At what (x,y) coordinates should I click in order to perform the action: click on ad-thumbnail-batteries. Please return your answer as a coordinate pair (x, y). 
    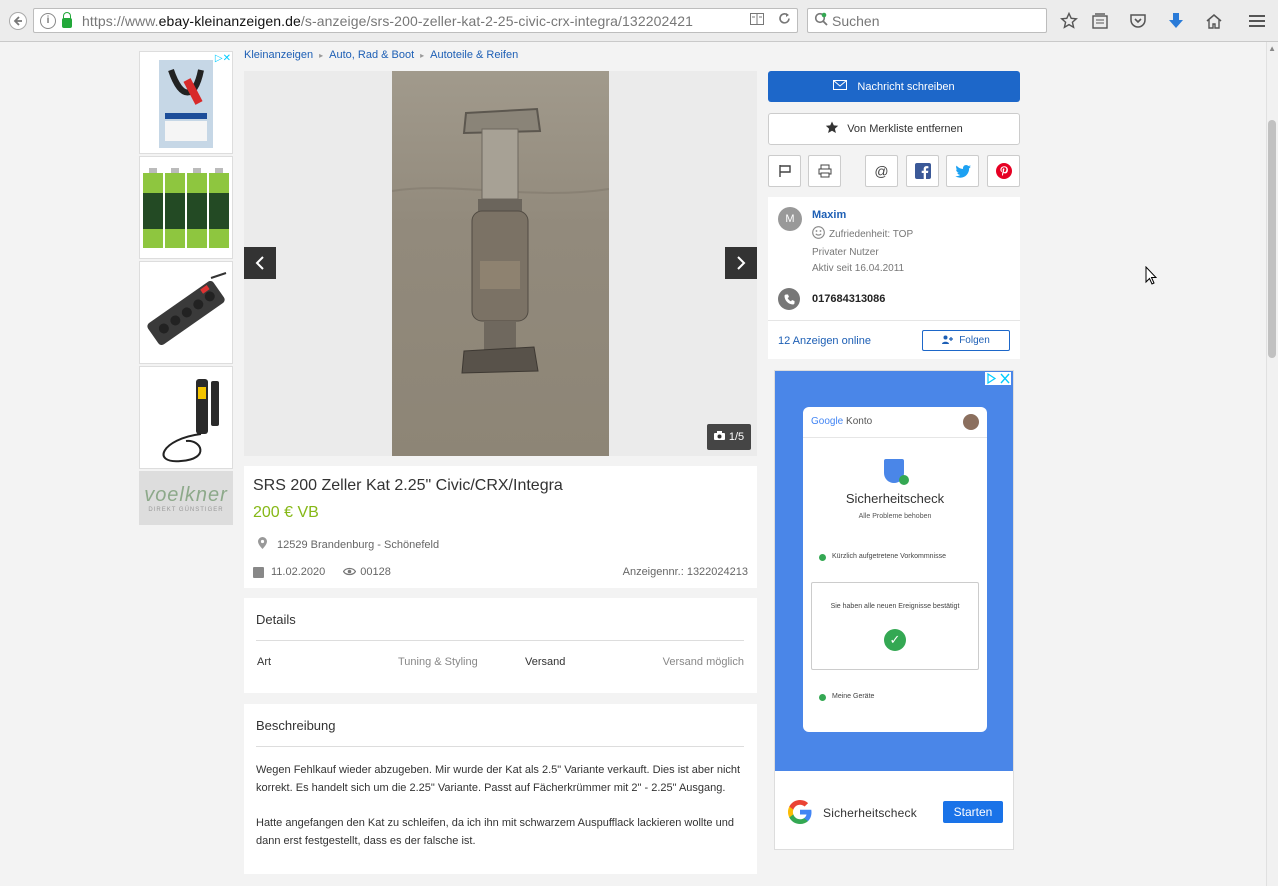
    Looking at the image, I should click on (186, 207).